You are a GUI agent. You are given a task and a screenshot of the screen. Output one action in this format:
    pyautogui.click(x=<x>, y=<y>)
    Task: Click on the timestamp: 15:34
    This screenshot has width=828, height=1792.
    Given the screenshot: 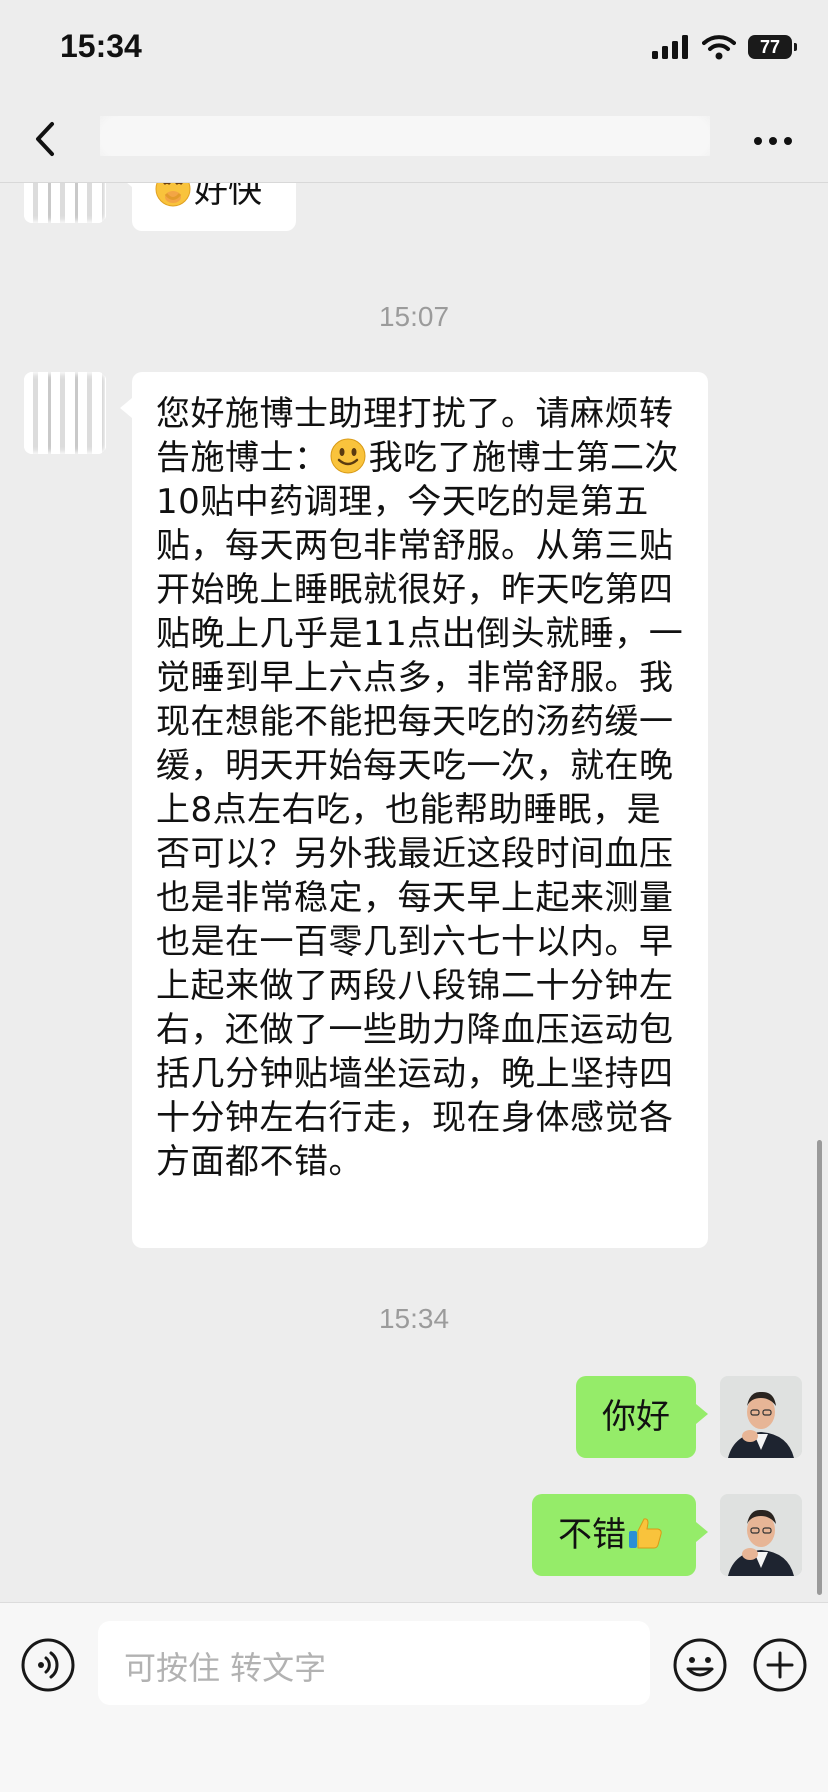 What is the action you would take?
    pyautogui.click(x=414, y=1318)
    